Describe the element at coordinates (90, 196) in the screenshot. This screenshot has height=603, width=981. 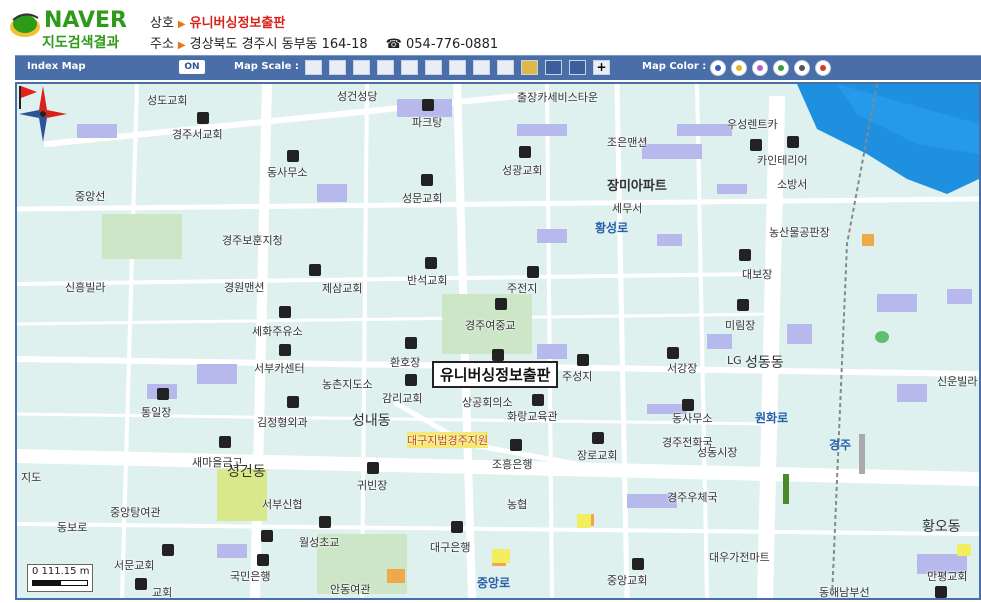
I see `map-poi-label: 중앙선` at that location.